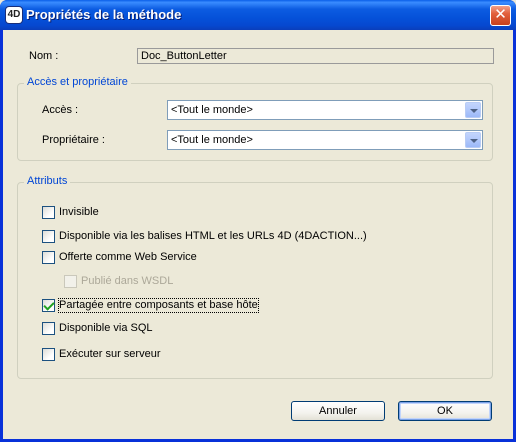 The height and width of the screenshot is (442, 516). I want to click on close-button: ✕, so click(500, 15).